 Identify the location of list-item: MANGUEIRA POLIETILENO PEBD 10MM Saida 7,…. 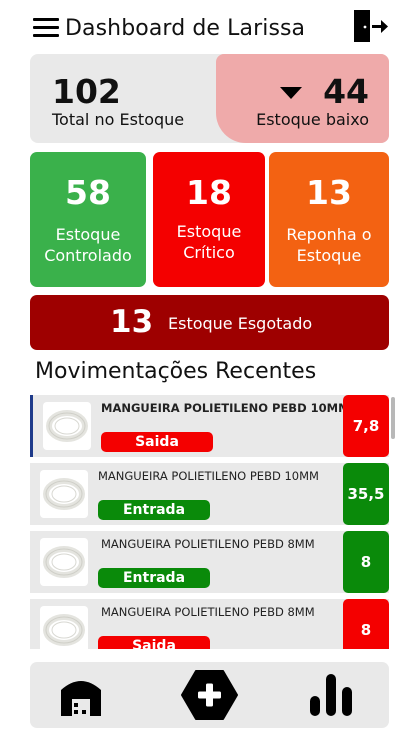
(209, 426).